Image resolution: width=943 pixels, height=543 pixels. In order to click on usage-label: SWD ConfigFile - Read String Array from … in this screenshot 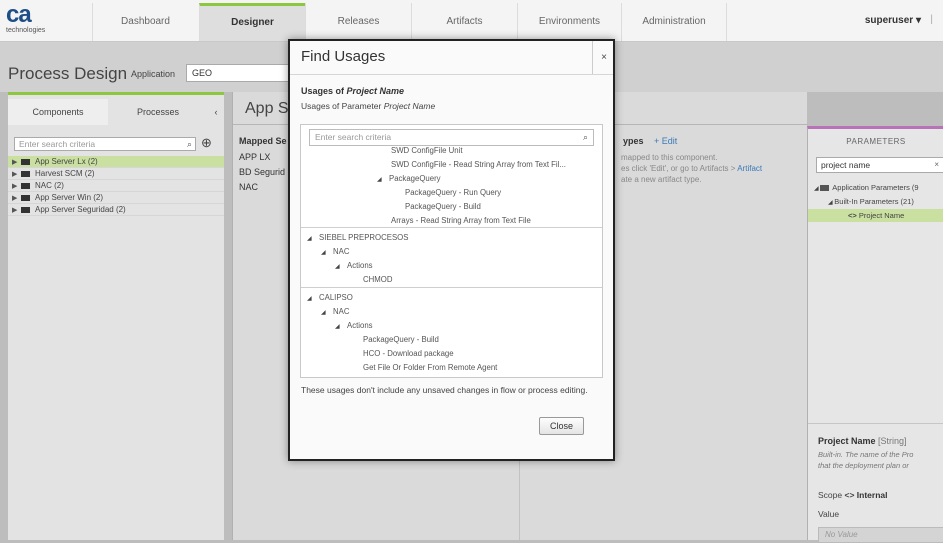, I will do `click(478, 164)`.